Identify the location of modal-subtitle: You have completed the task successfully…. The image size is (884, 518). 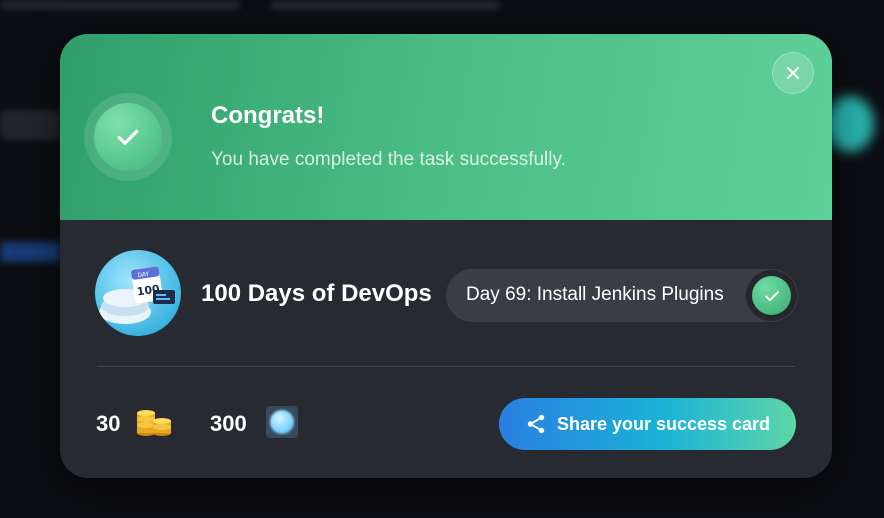
(388, 159).